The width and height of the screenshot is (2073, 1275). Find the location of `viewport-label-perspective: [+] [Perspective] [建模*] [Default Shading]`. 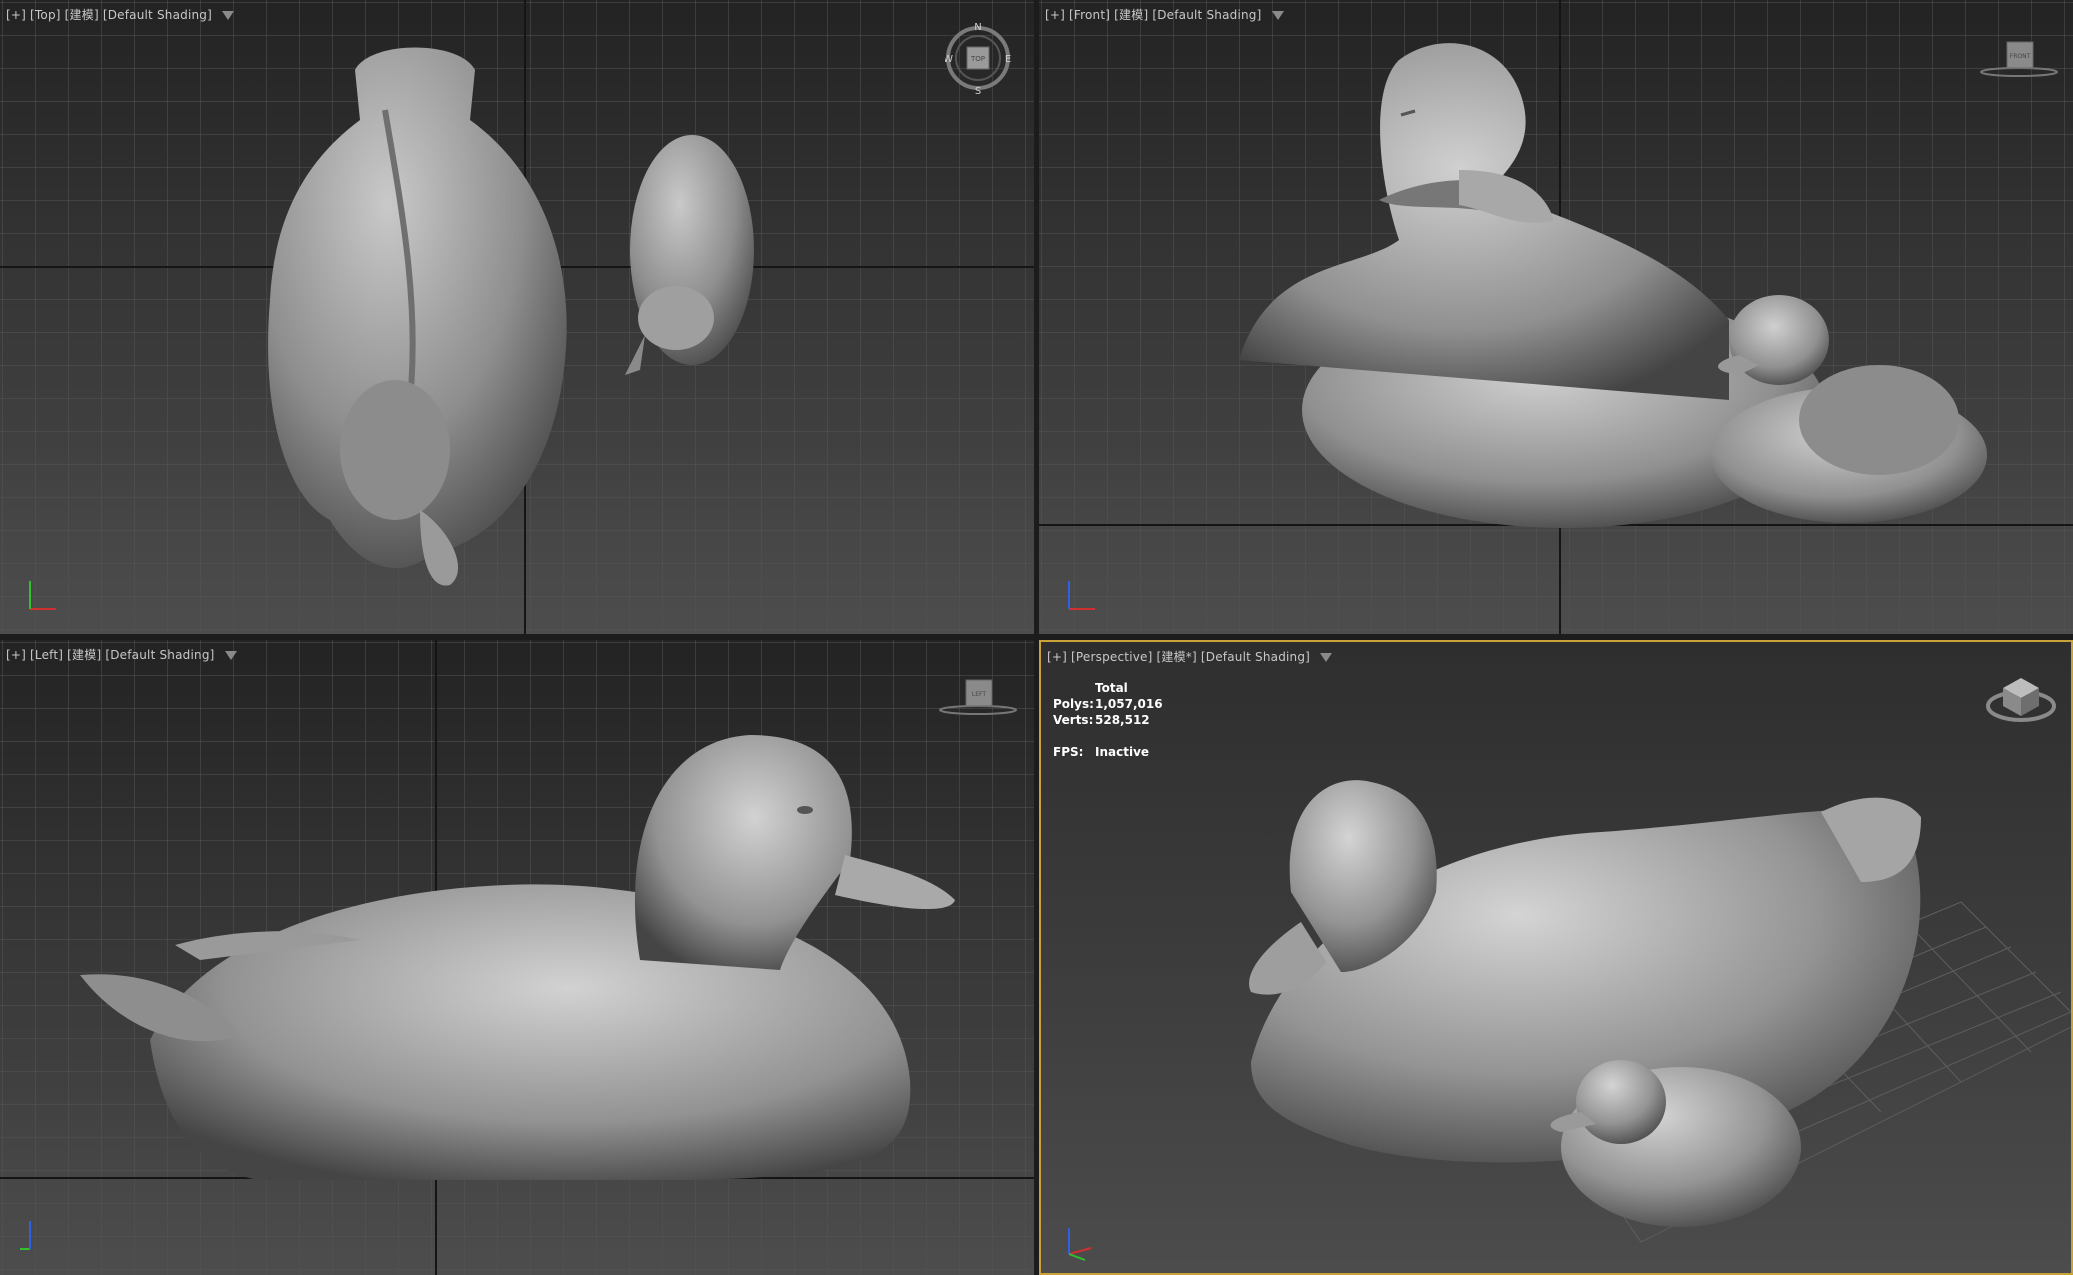

viewport-label-perspective: [+] [Perspective] [建模*] [Default Shading] is located at coordinates (1190, 656).